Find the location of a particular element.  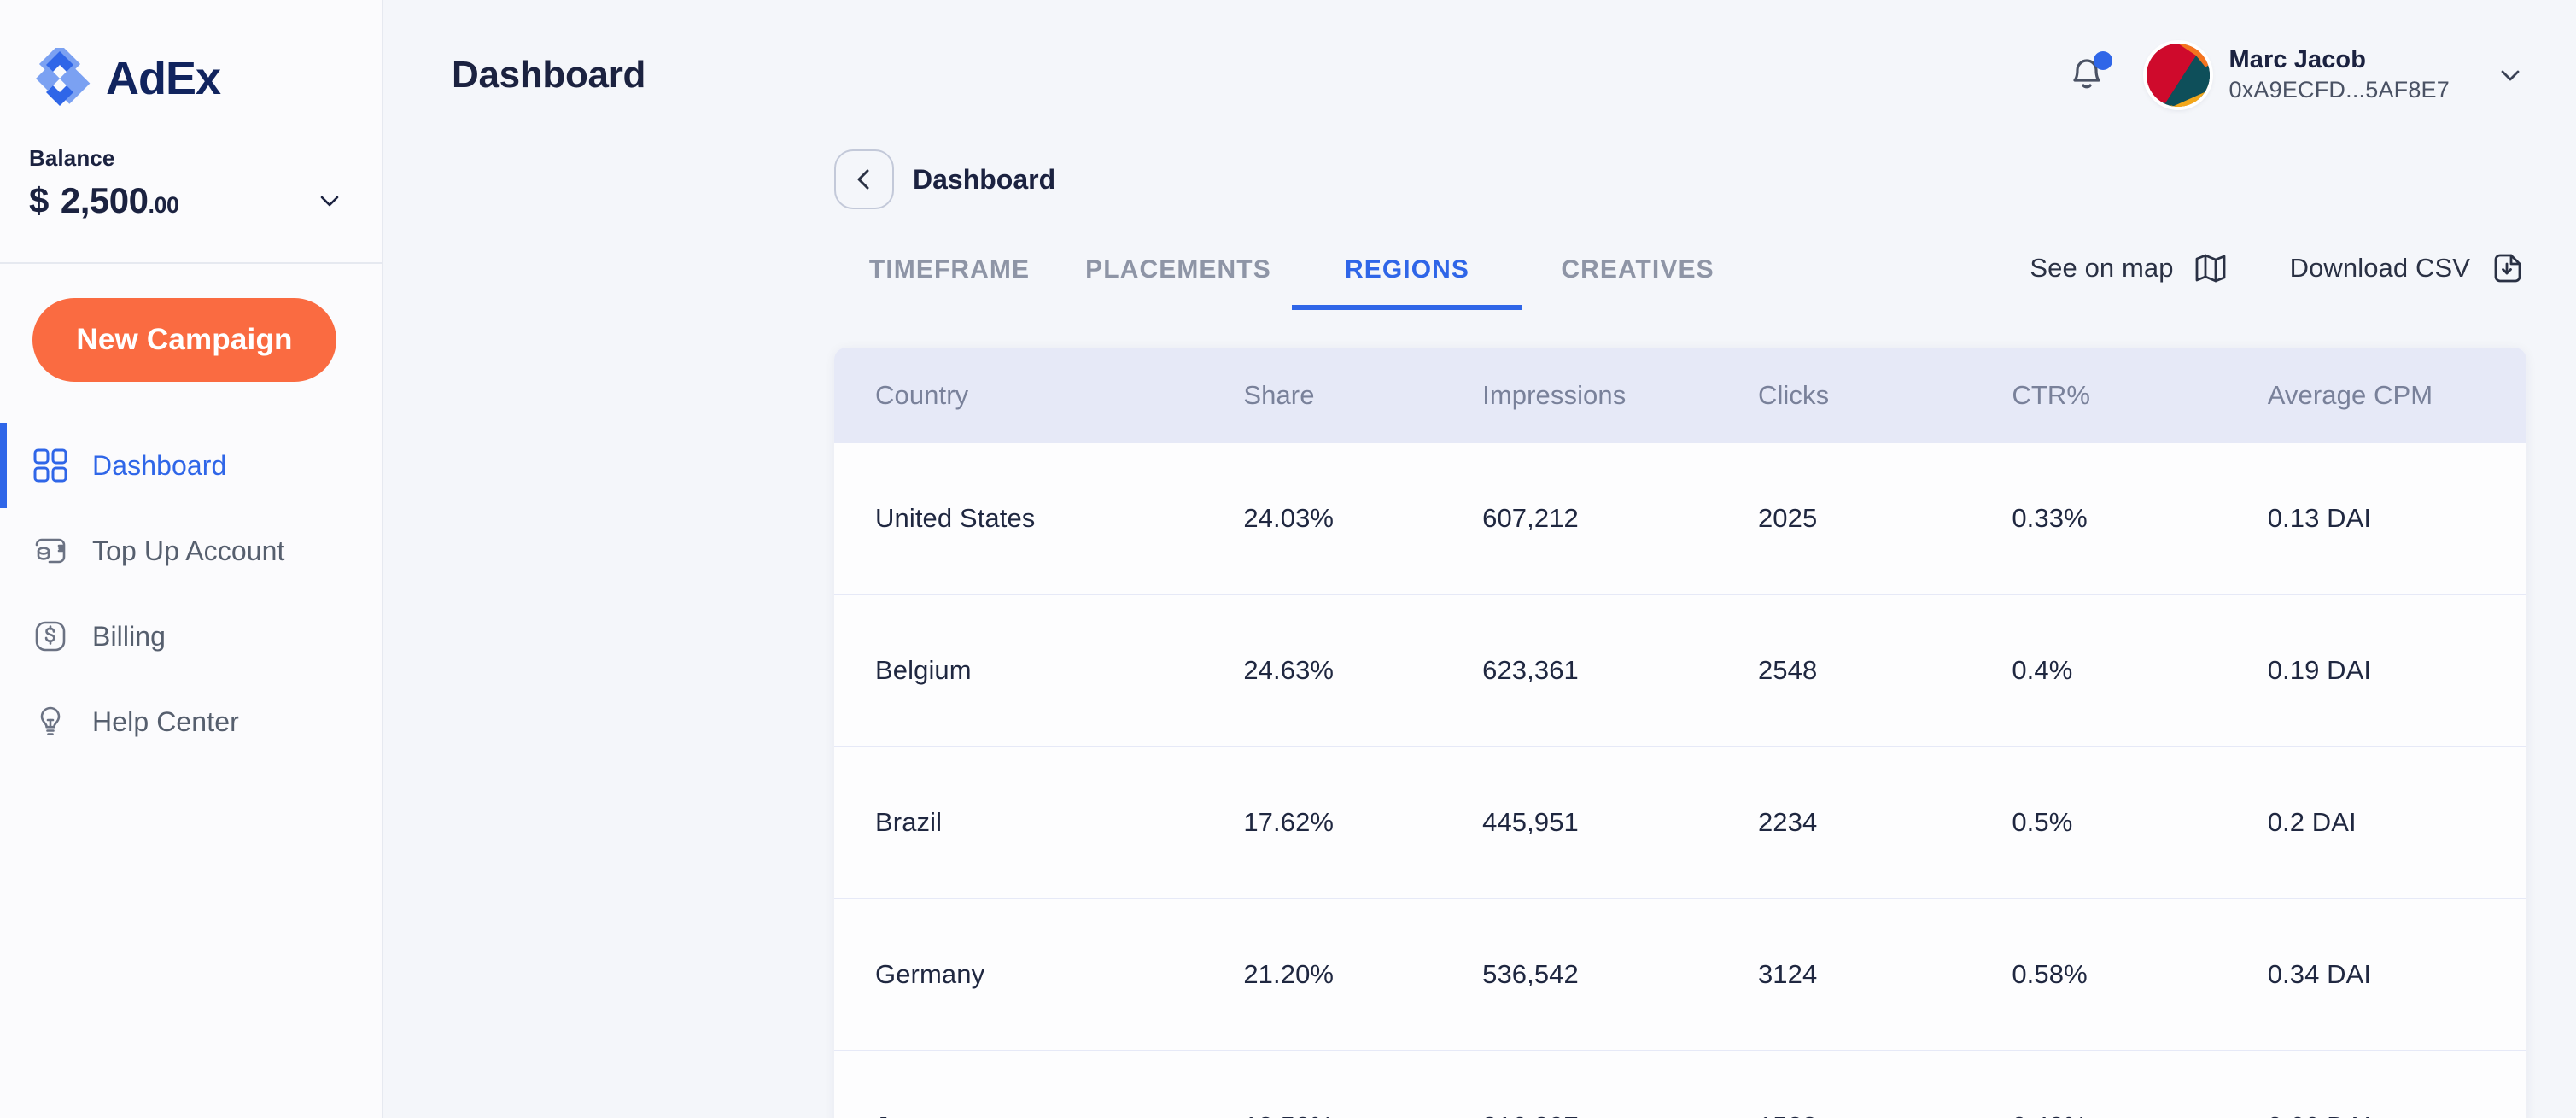

sidebar-item-label: Help Center is located at coordinates (165, 721).